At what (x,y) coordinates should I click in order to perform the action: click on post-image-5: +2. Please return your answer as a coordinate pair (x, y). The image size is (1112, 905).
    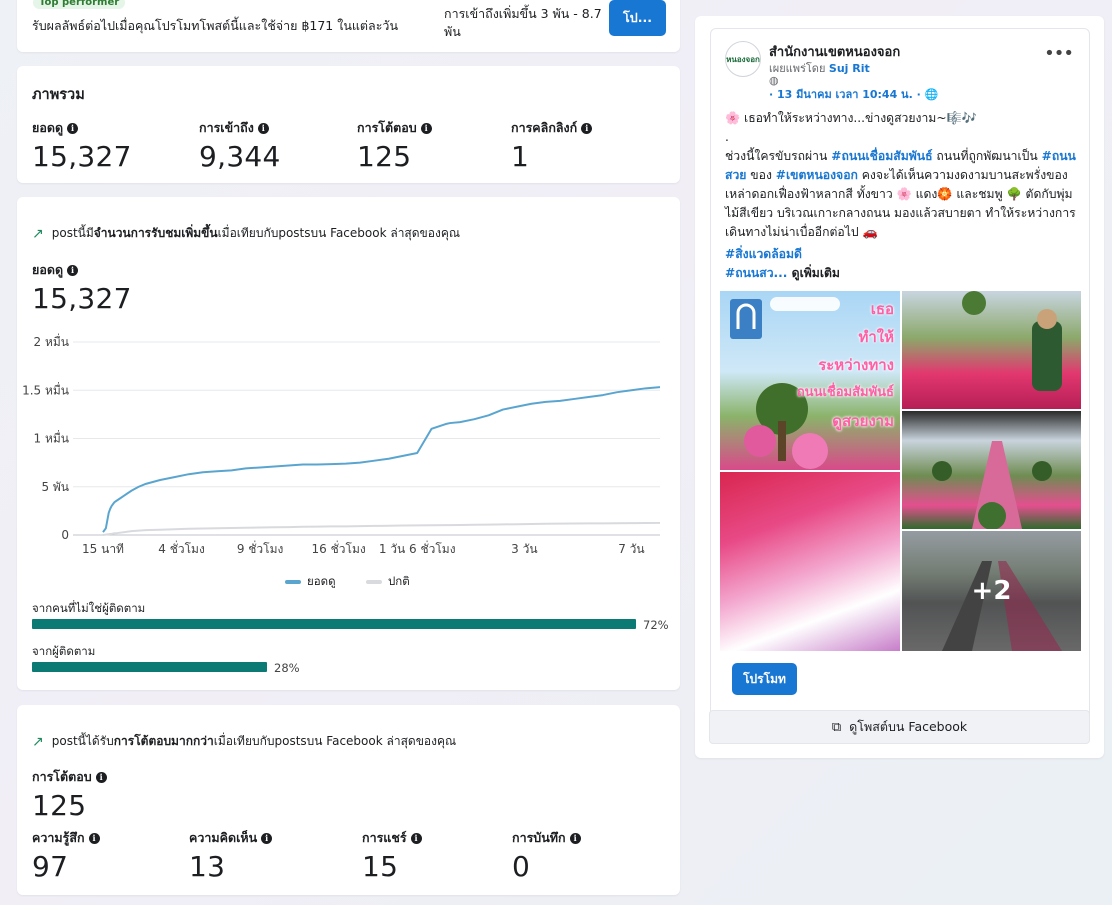
    Looking at the image, I should click on (991, 591).